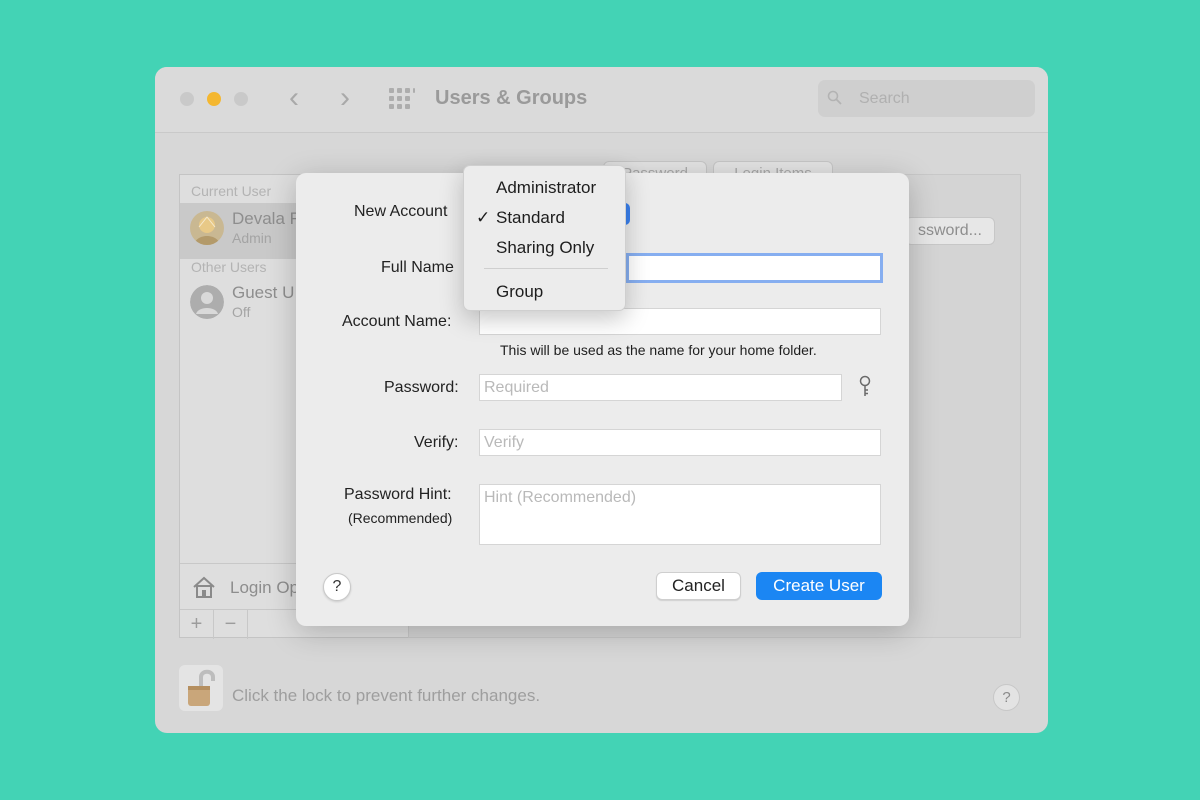 Image resolution: width=1200 pixels, height=800 pixels. What do you see at coordinates (680, 514) in the screenshot?
I see `password-hint-field: Hint (Recommended)` at bounding box center [680, 514].